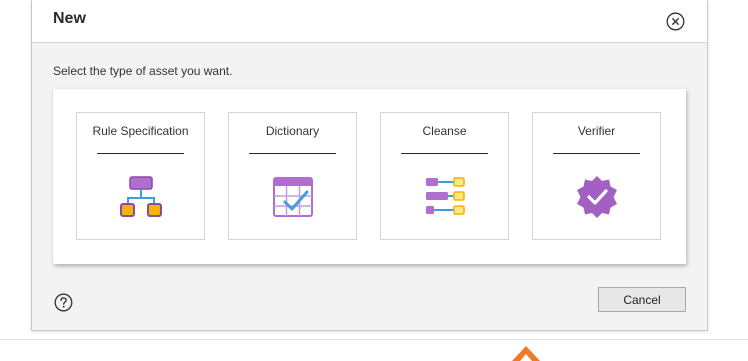 The height and width of the screenshot is (361, 748). Describe the element at coordinates (445, 196) in the screenshot. I see `cleanse-icon` at that location.